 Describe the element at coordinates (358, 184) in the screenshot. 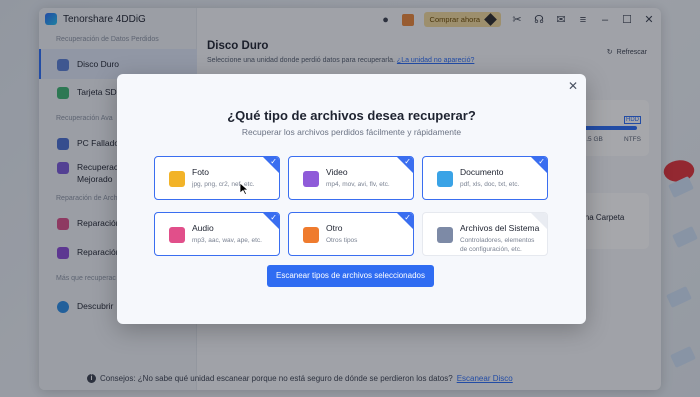

I see `file-type-desc: mp4, mov, avi, flv, etc.` at that location.